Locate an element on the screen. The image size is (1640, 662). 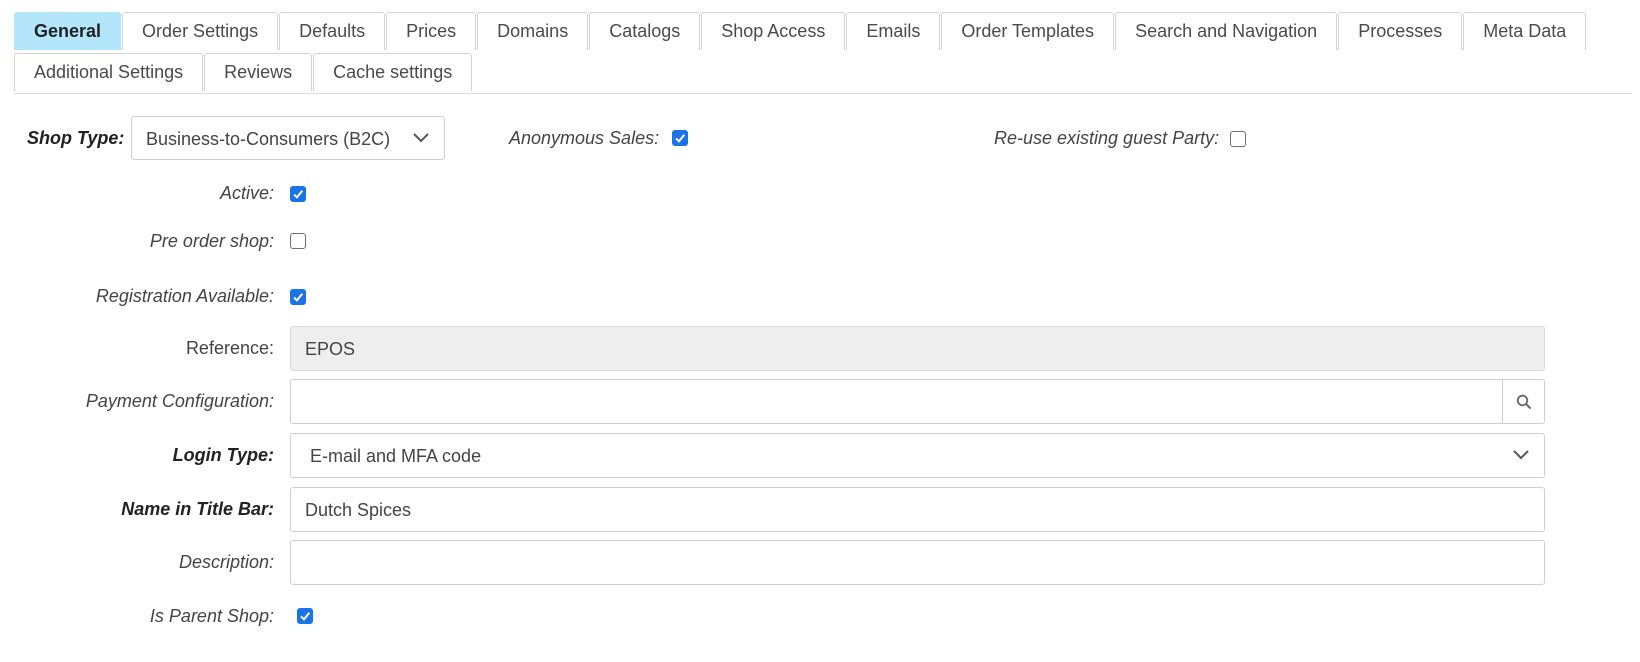
tab-divider is located at coordinates (823, 93).